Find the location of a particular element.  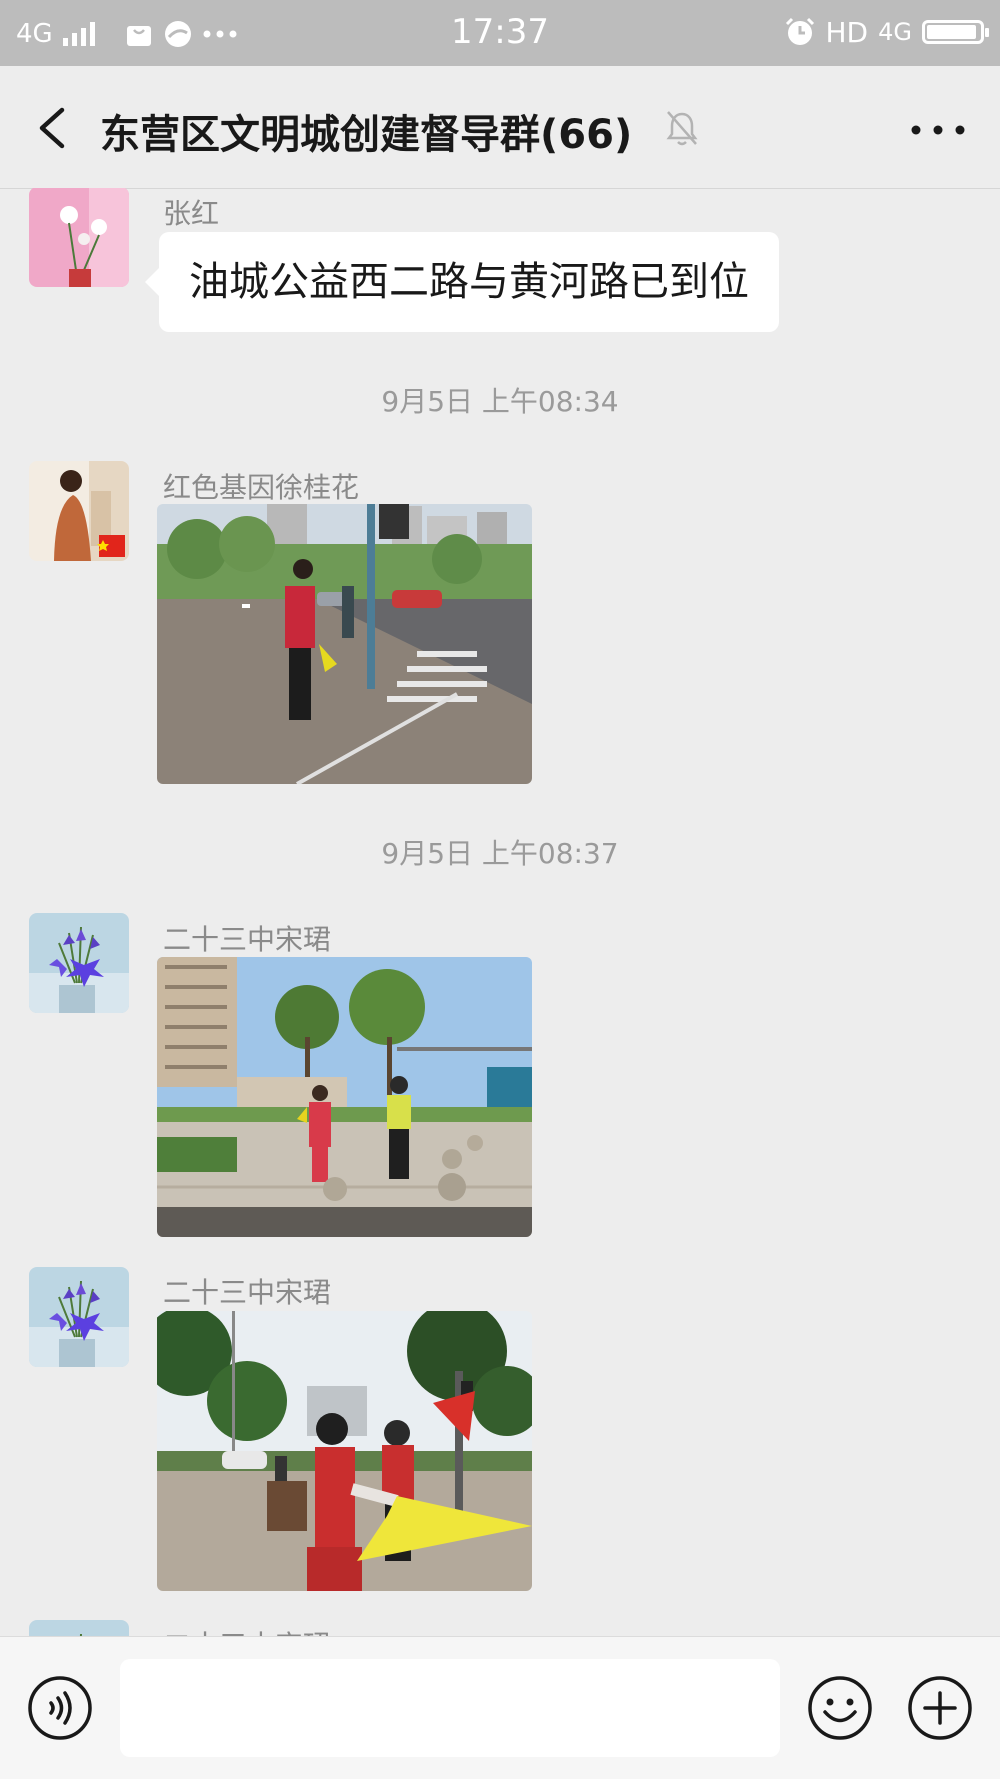

emoji-button is located at coordinates (840, 1708).